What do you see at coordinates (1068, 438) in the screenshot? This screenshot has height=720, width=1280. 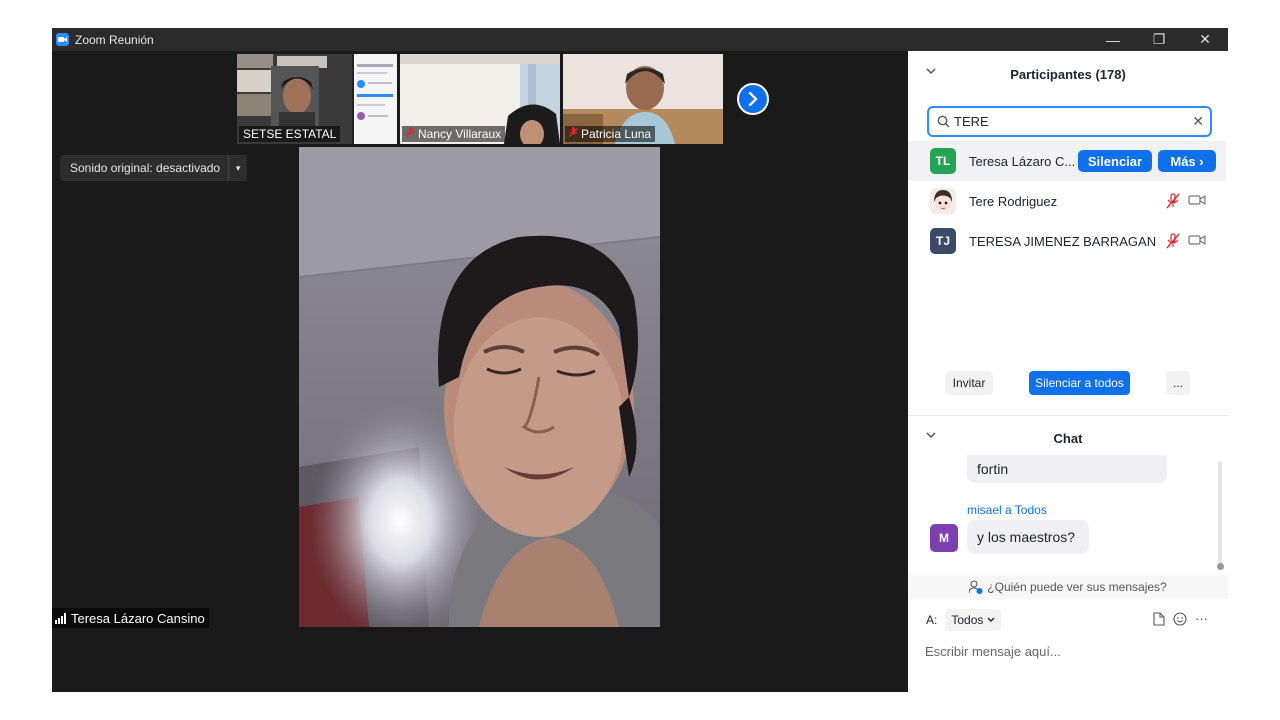 I see `chat-header: Chat` at bounding box center [1068, 438].